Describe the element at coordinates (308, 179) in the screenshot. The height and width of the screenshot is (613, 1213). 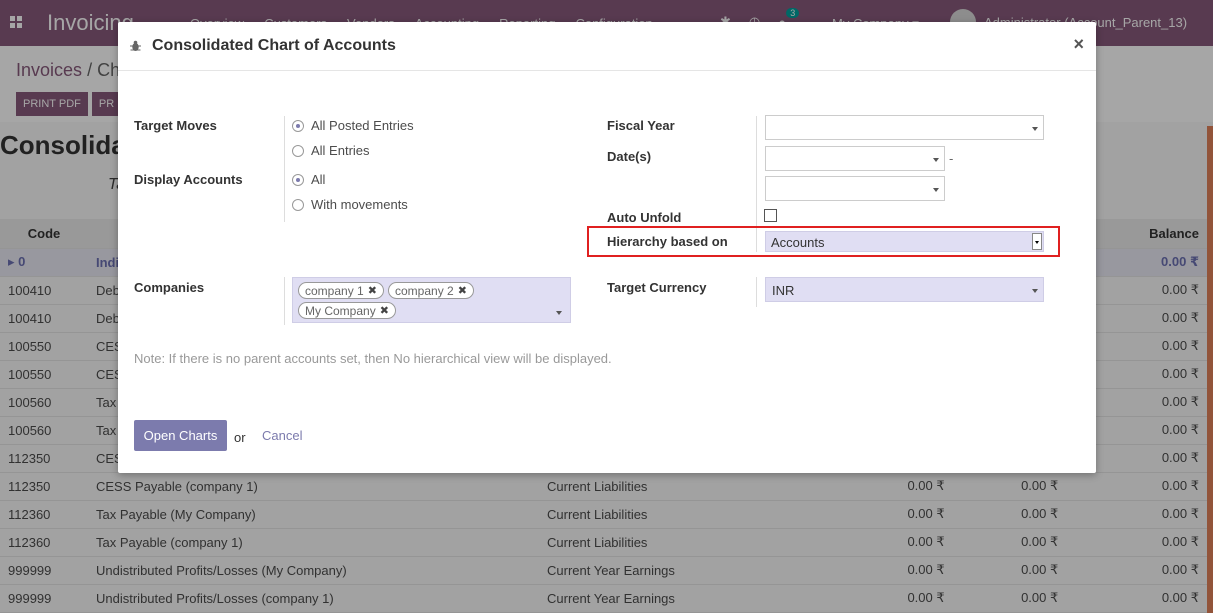
I see `radio-all: All` at that location.